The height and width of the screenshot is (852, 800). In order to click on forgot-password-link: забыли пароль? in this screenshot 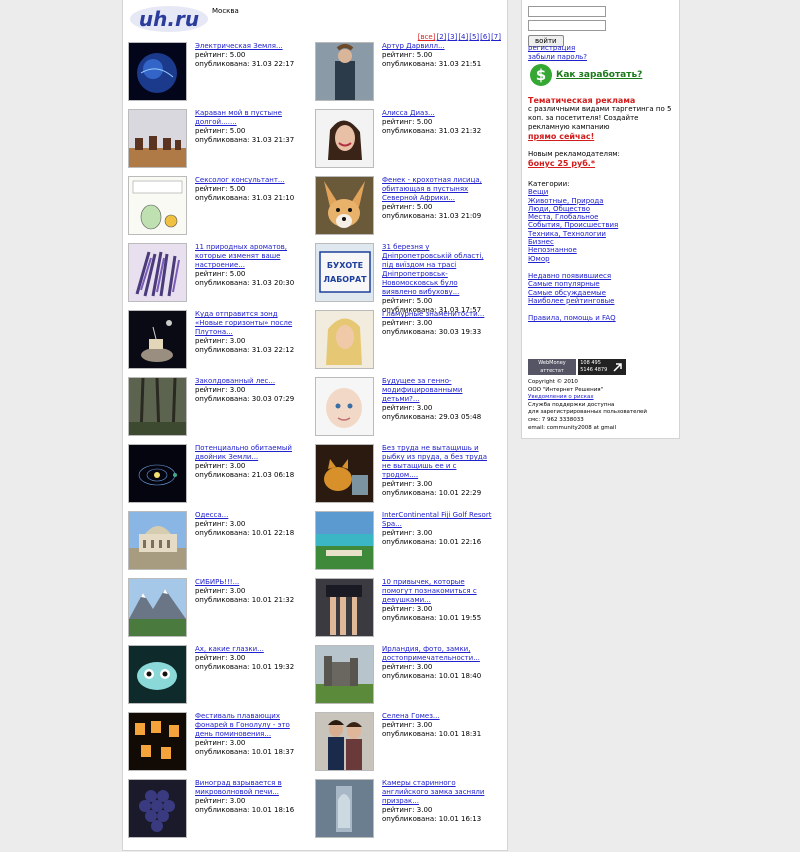, I will do `click(557, 57)`.